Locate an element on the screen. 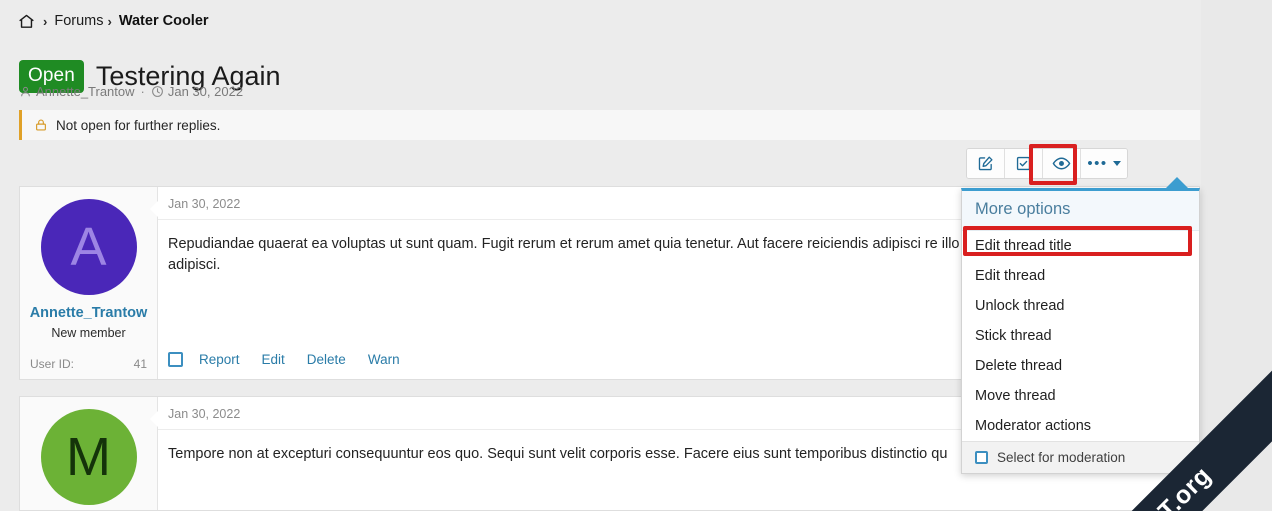 This screenshot has width=1272, height=511. menu-item-moderator-actions: Moderator actions is located at coordinates (1080, 426).